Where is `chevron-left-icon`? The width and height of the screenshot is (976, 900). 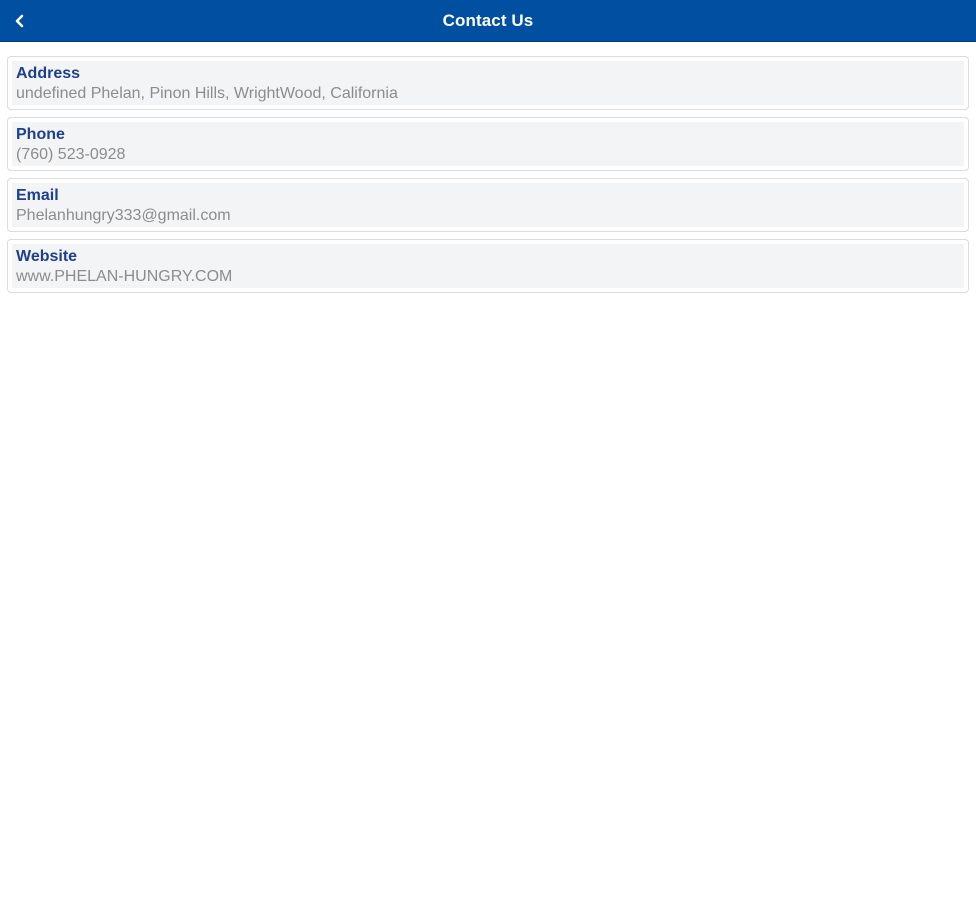
chevron-left-icon is located at coordinates (20, 21).